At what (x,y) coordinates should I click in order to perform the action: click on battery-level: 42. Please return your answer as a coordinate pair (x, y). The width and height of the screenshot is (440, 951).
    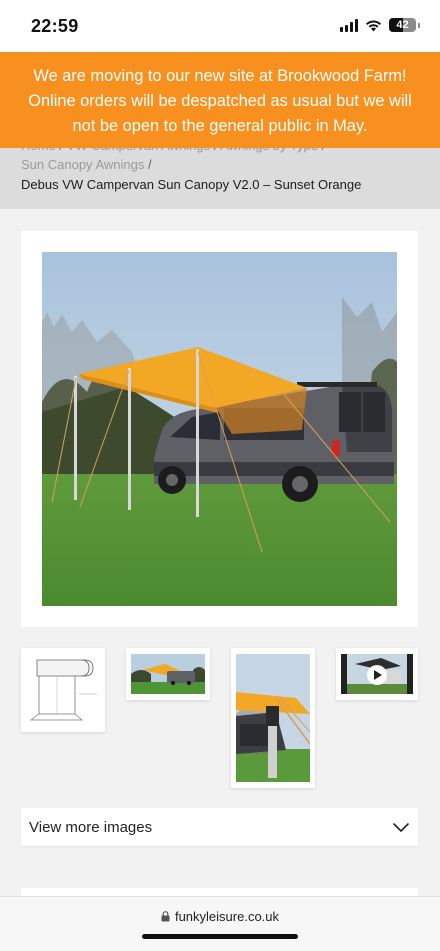
    Looking at the image, I should click on (402, 25).